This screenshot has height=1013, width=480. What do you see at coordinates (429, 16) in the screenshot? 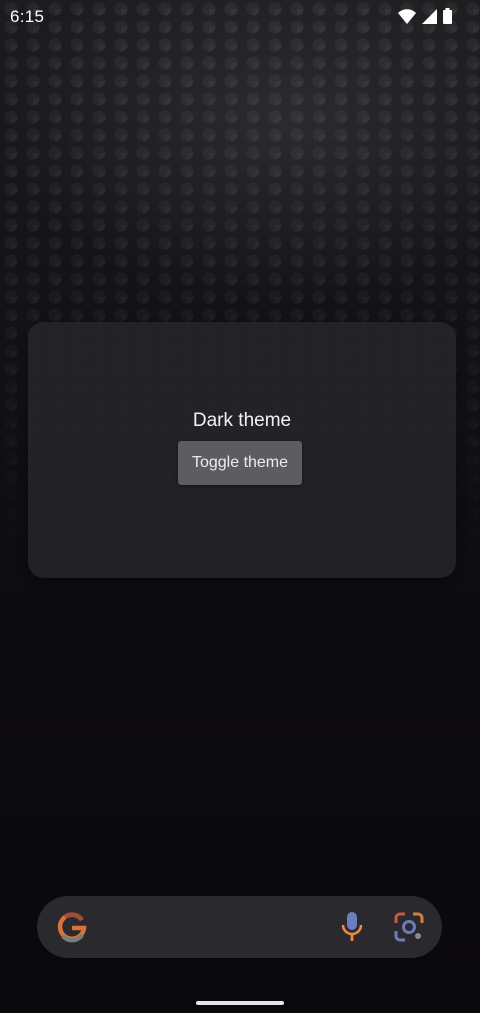
I see `cellular-signal-icon` at bounding box center [429, 16].